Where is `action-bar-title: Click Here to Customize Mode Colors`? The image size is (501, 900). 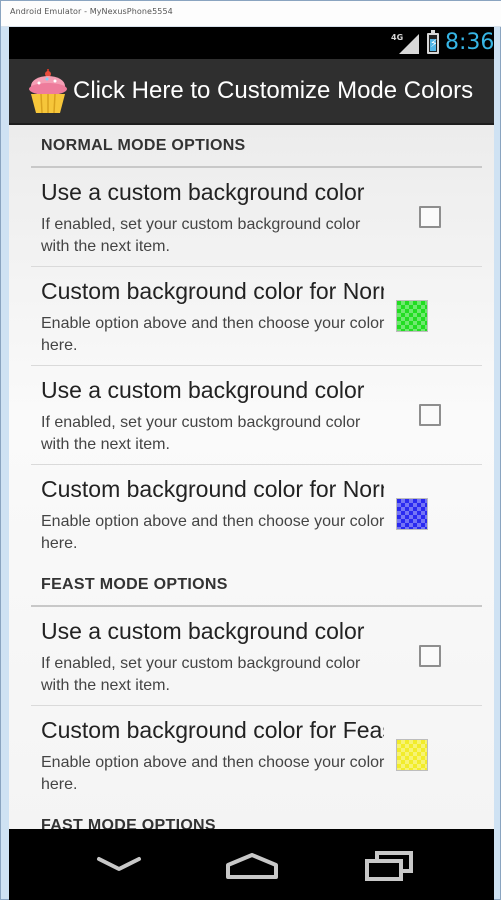 action-bar-title: Click Here to Customize Mode Colors is located at coordinates (273, 91).